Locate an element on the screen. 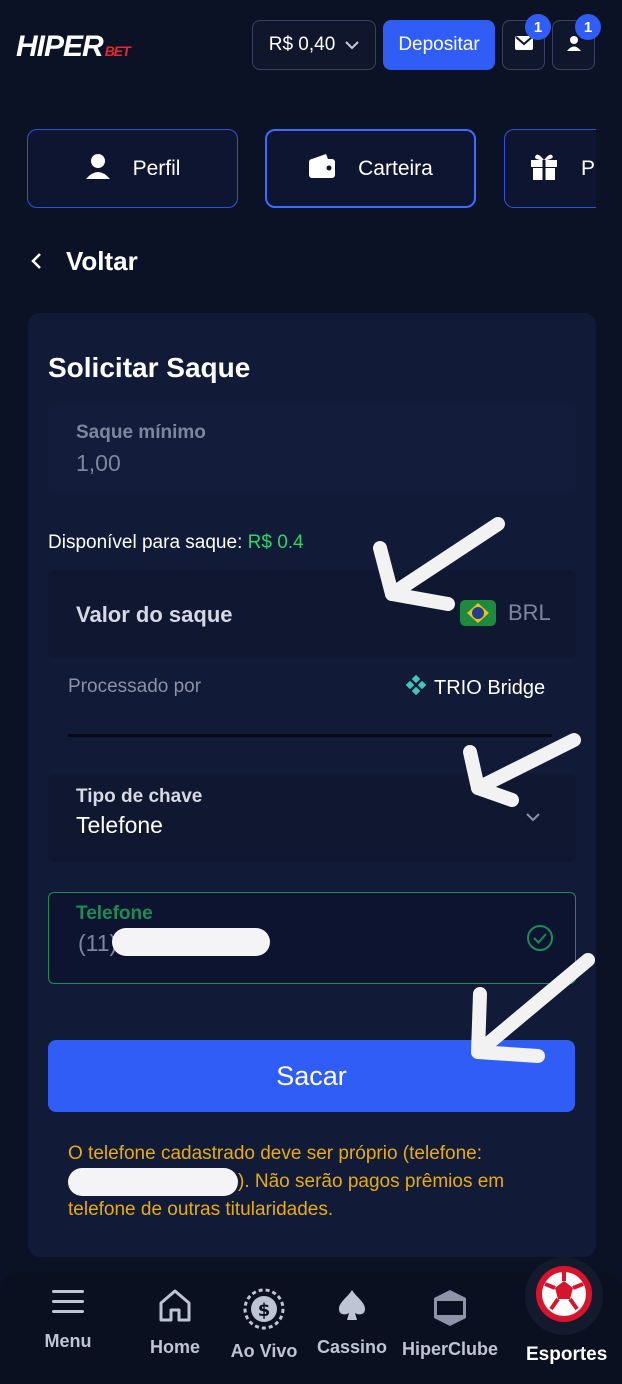 The width and height of the screenshot is (622, 1384). nav-label: Menu is located at coordinates (68, 1341).